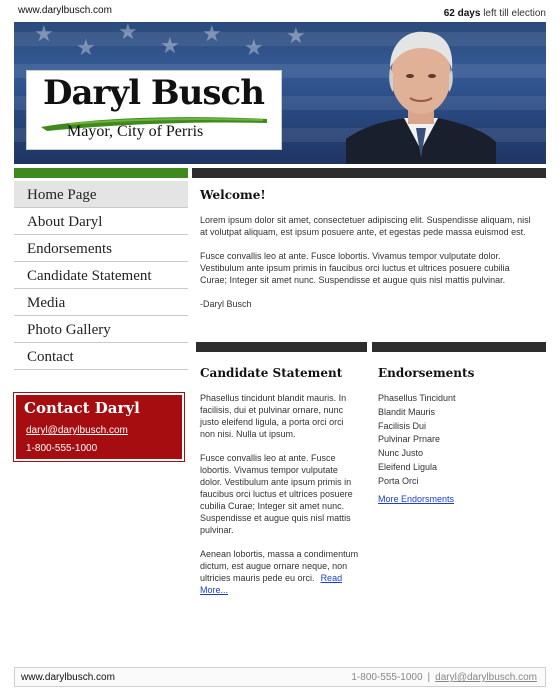  I want to click on nav-item-about-daryl: About Daryl, so click(101, 221).